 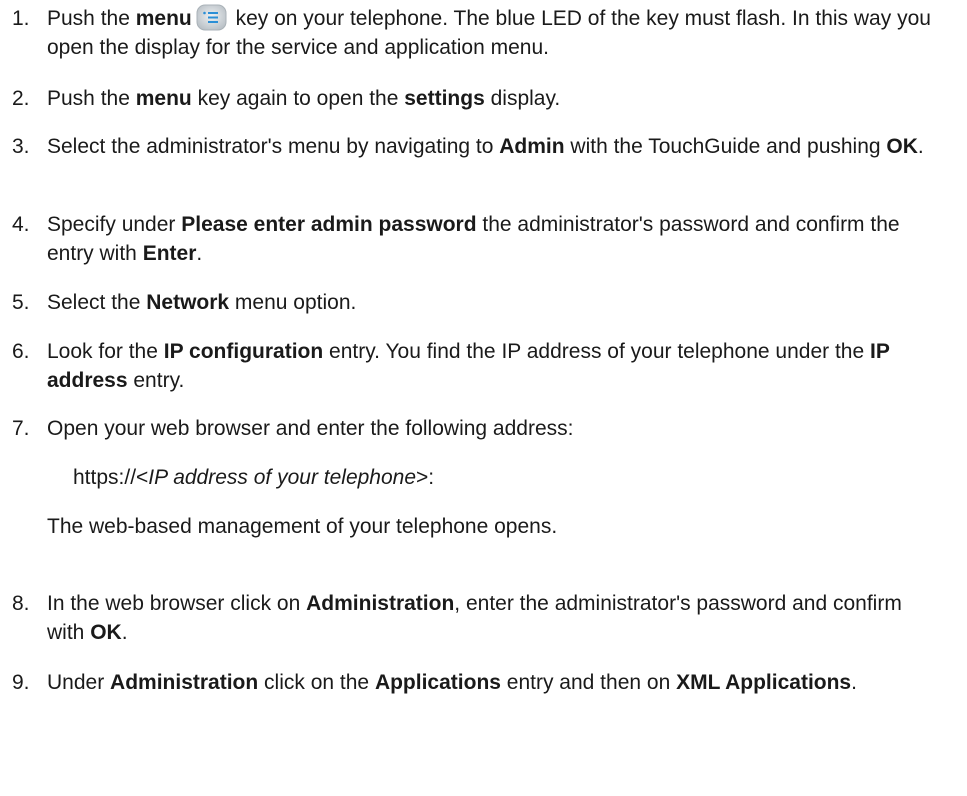 What do you see at coordinates (21, 146) in the screenshot?
I see `step-number: 3.` at bounding box center [21, 146].